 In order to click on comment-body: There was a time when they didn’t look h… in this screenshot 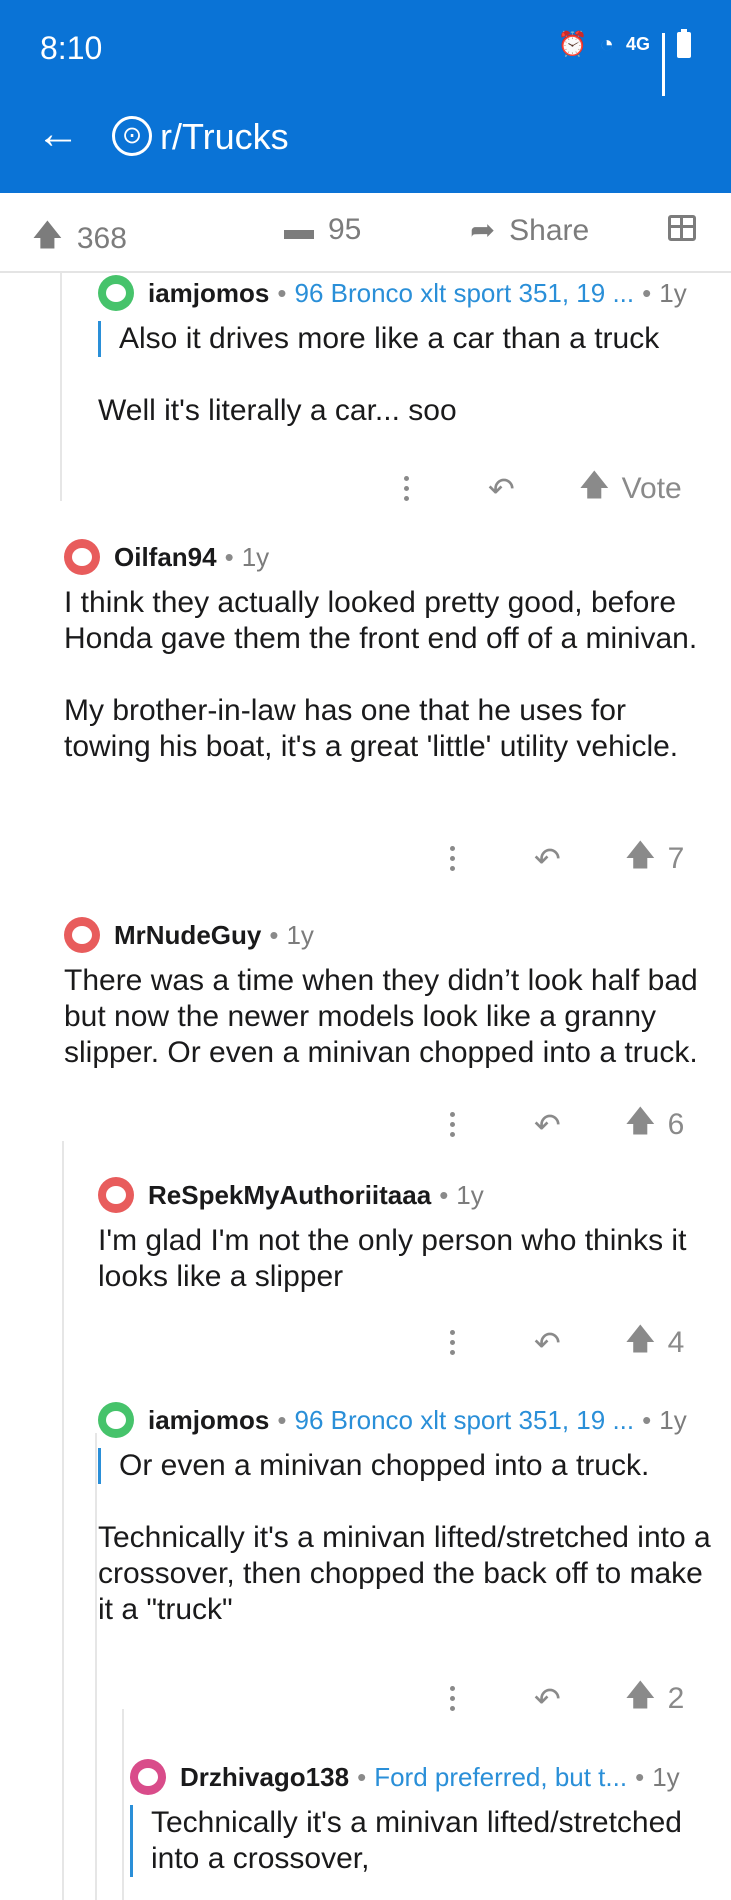, I will do `click(394, 1017)`.